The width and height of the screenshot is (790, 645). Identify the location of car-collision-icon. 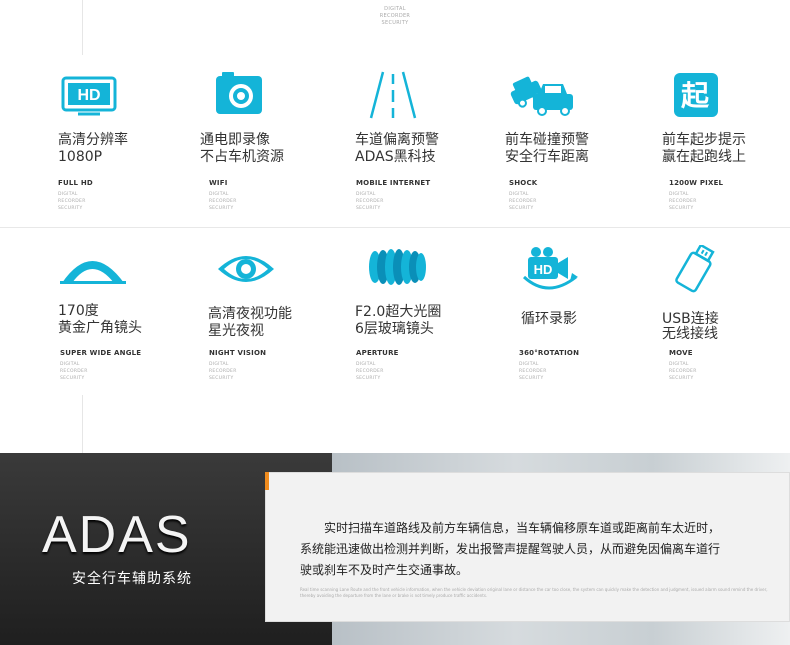
(541, 96).